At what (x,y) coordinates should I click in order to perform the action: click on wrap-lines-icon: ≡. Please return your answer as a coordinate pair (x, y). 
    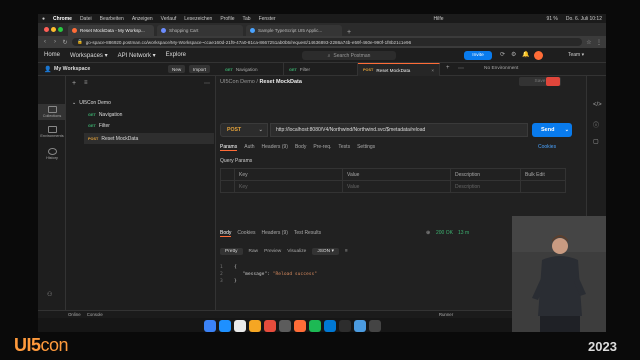
    Looking at the image, I should click on (346, 251).